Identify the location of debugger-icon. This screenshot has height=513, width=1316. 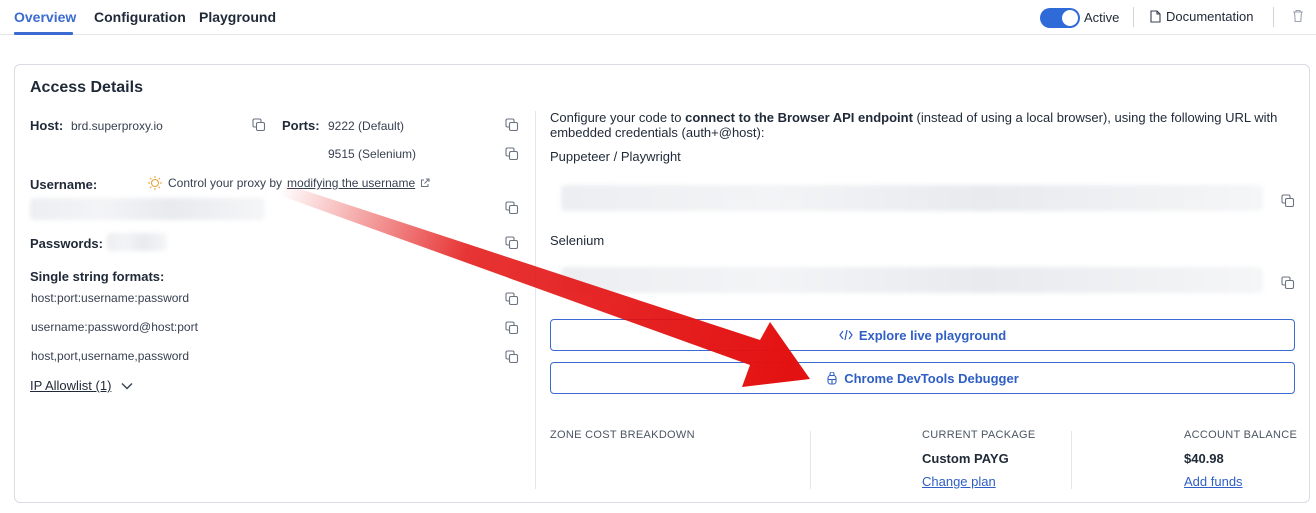
(832, 378).